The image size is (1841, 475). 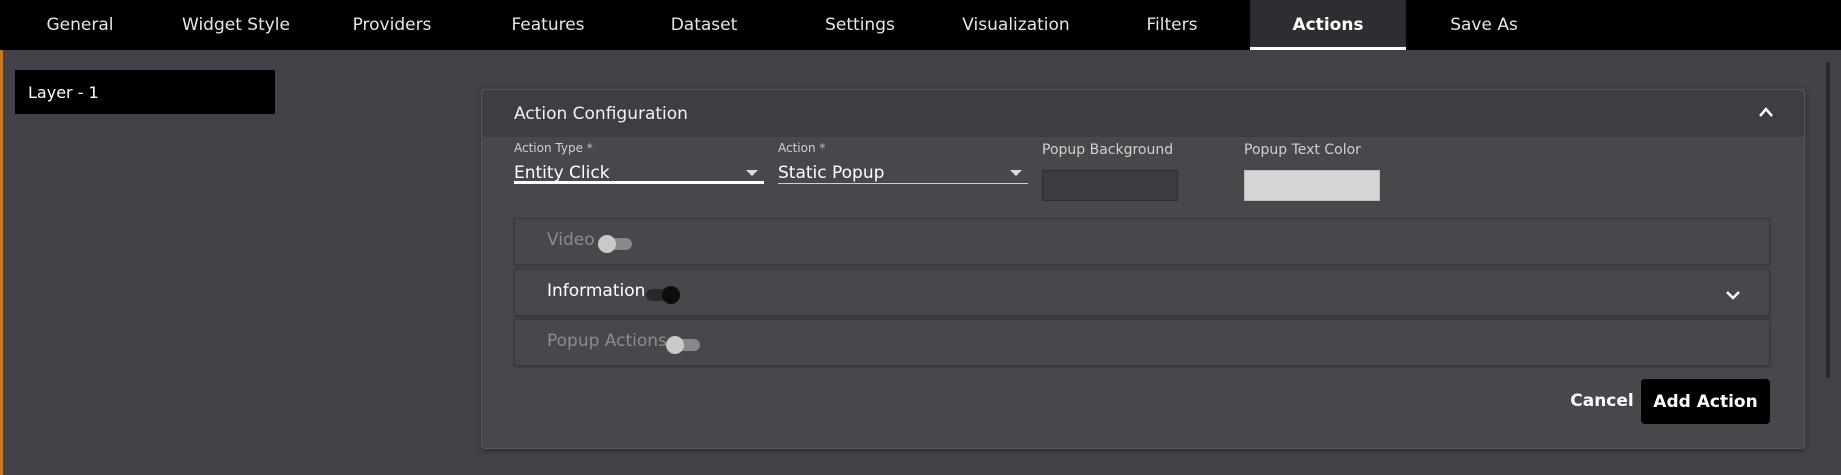 I want to click on popup-actions-section: Popup Actions, so click(x=1142, y=342).